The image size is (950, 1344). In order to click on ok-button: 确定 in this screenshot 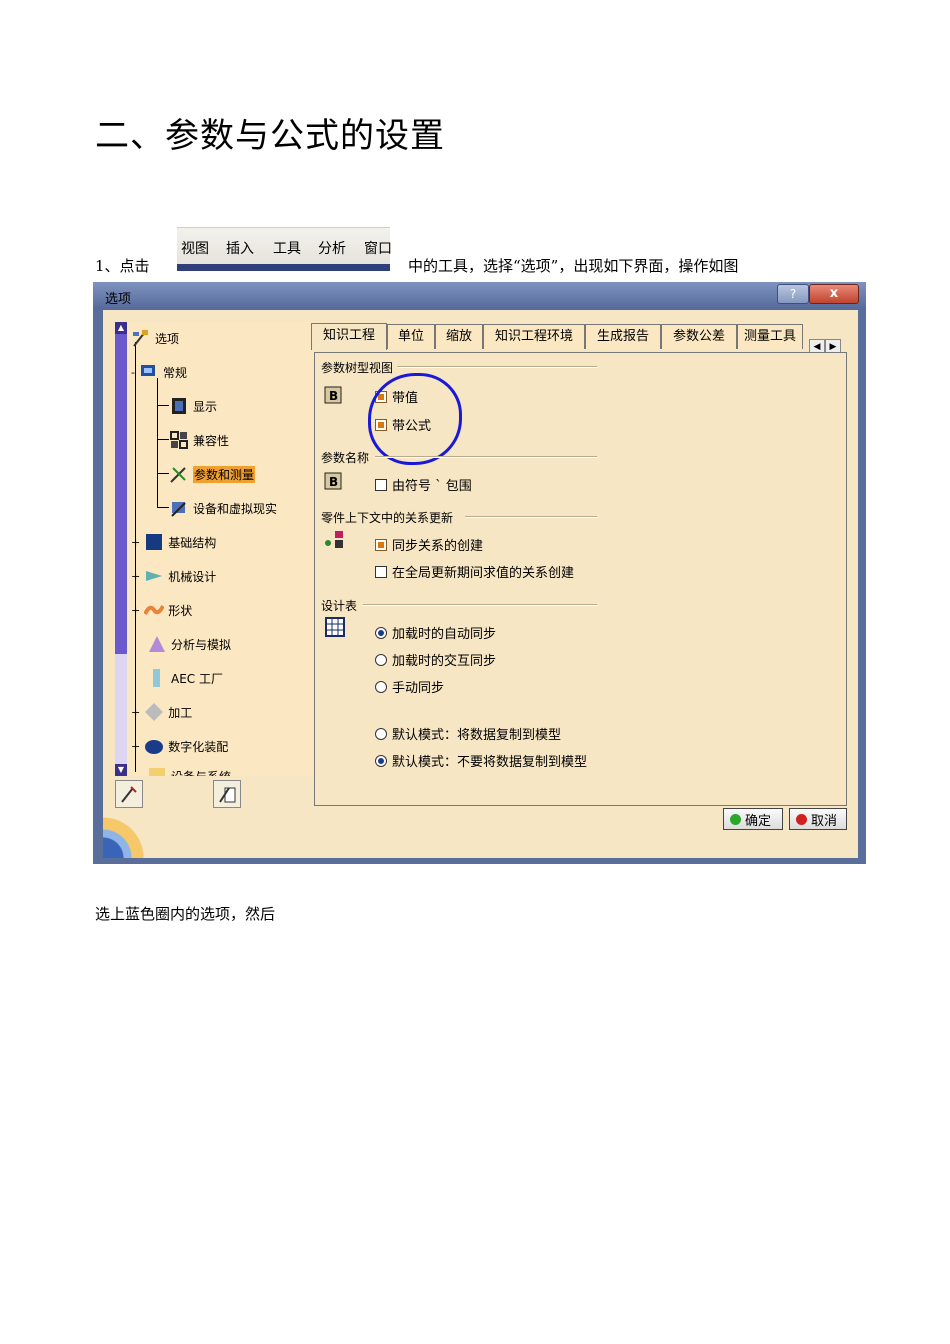, I will do `click(753, 819)`.